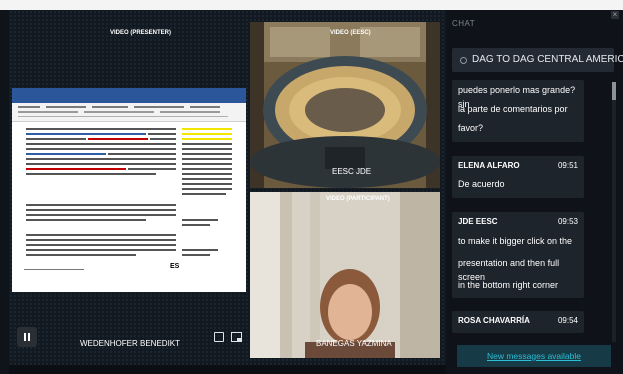 The image size is (623, 374). Describe the element at coordinates (494, 320) in the screenshot. I see `message-author: ROSA CHAVARRÍA` at that location.